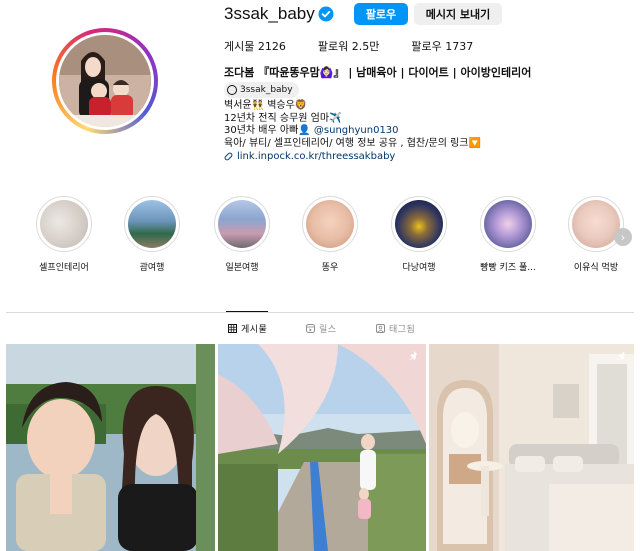 The width and height of the screenshot is (640, 551). What do you see at coordinates (266, 90) in the screenshot?
I see `threads-handle: 3ssak_baby` at bounding box center [266, 90].